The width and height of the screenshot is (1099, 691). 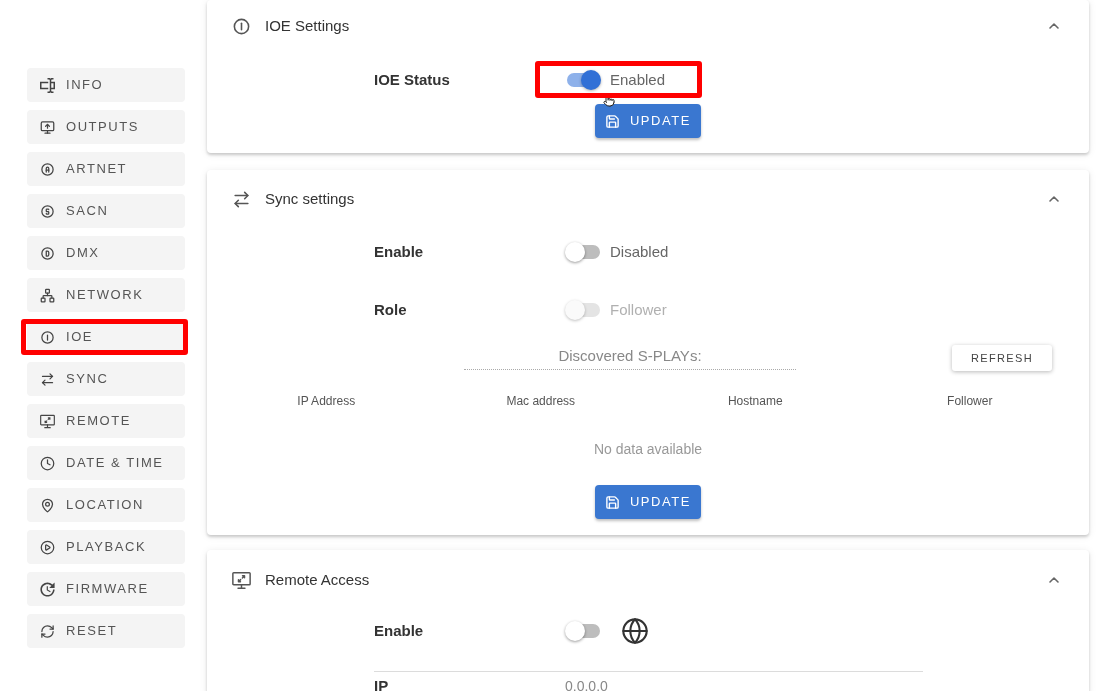 What do you see at coordinates (47, 85) in the screenshot?
I see `textbox-icon` at bounding box center [47, 85].